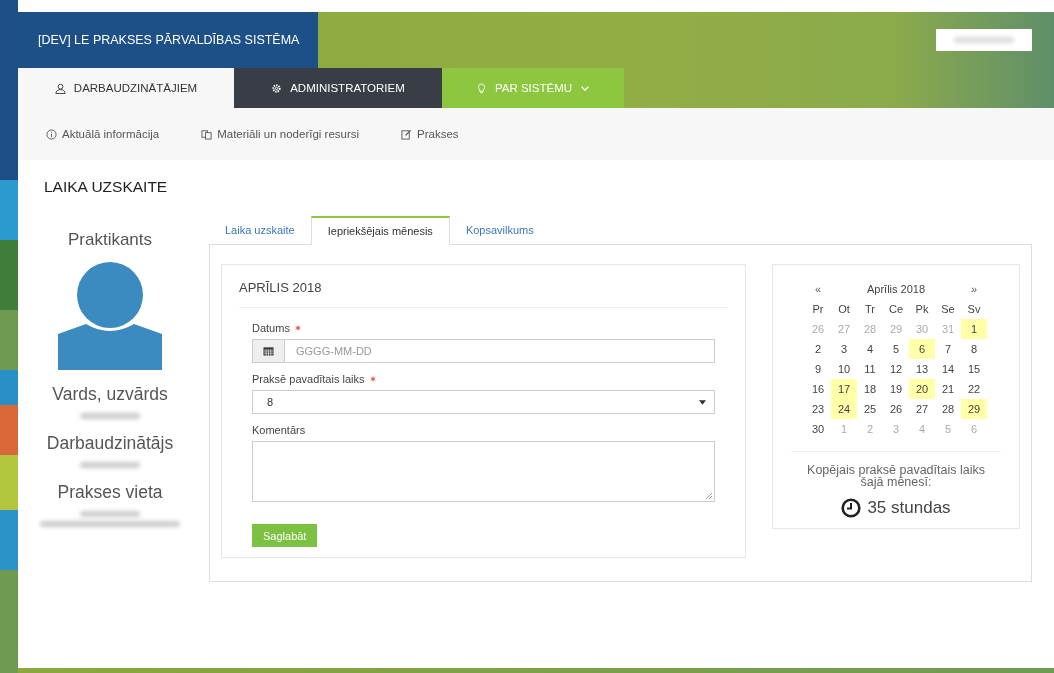  What do you see at coordinates (110, 316) in the screenshot?
I see `avatar-icon` at bounding box center [110, 316].